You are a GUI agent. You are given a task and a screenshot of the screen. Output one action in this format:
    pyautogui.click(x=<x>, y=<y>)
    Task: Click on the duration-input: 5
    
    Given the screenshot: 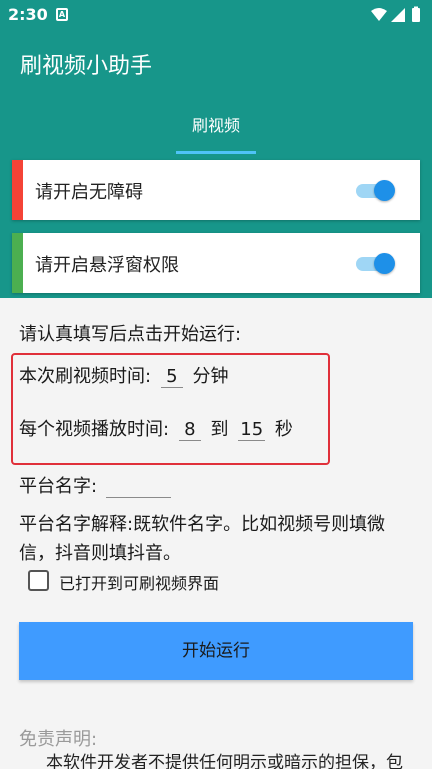 What is the action you would take?
    pyautogui.click(x=171, y=377)
    